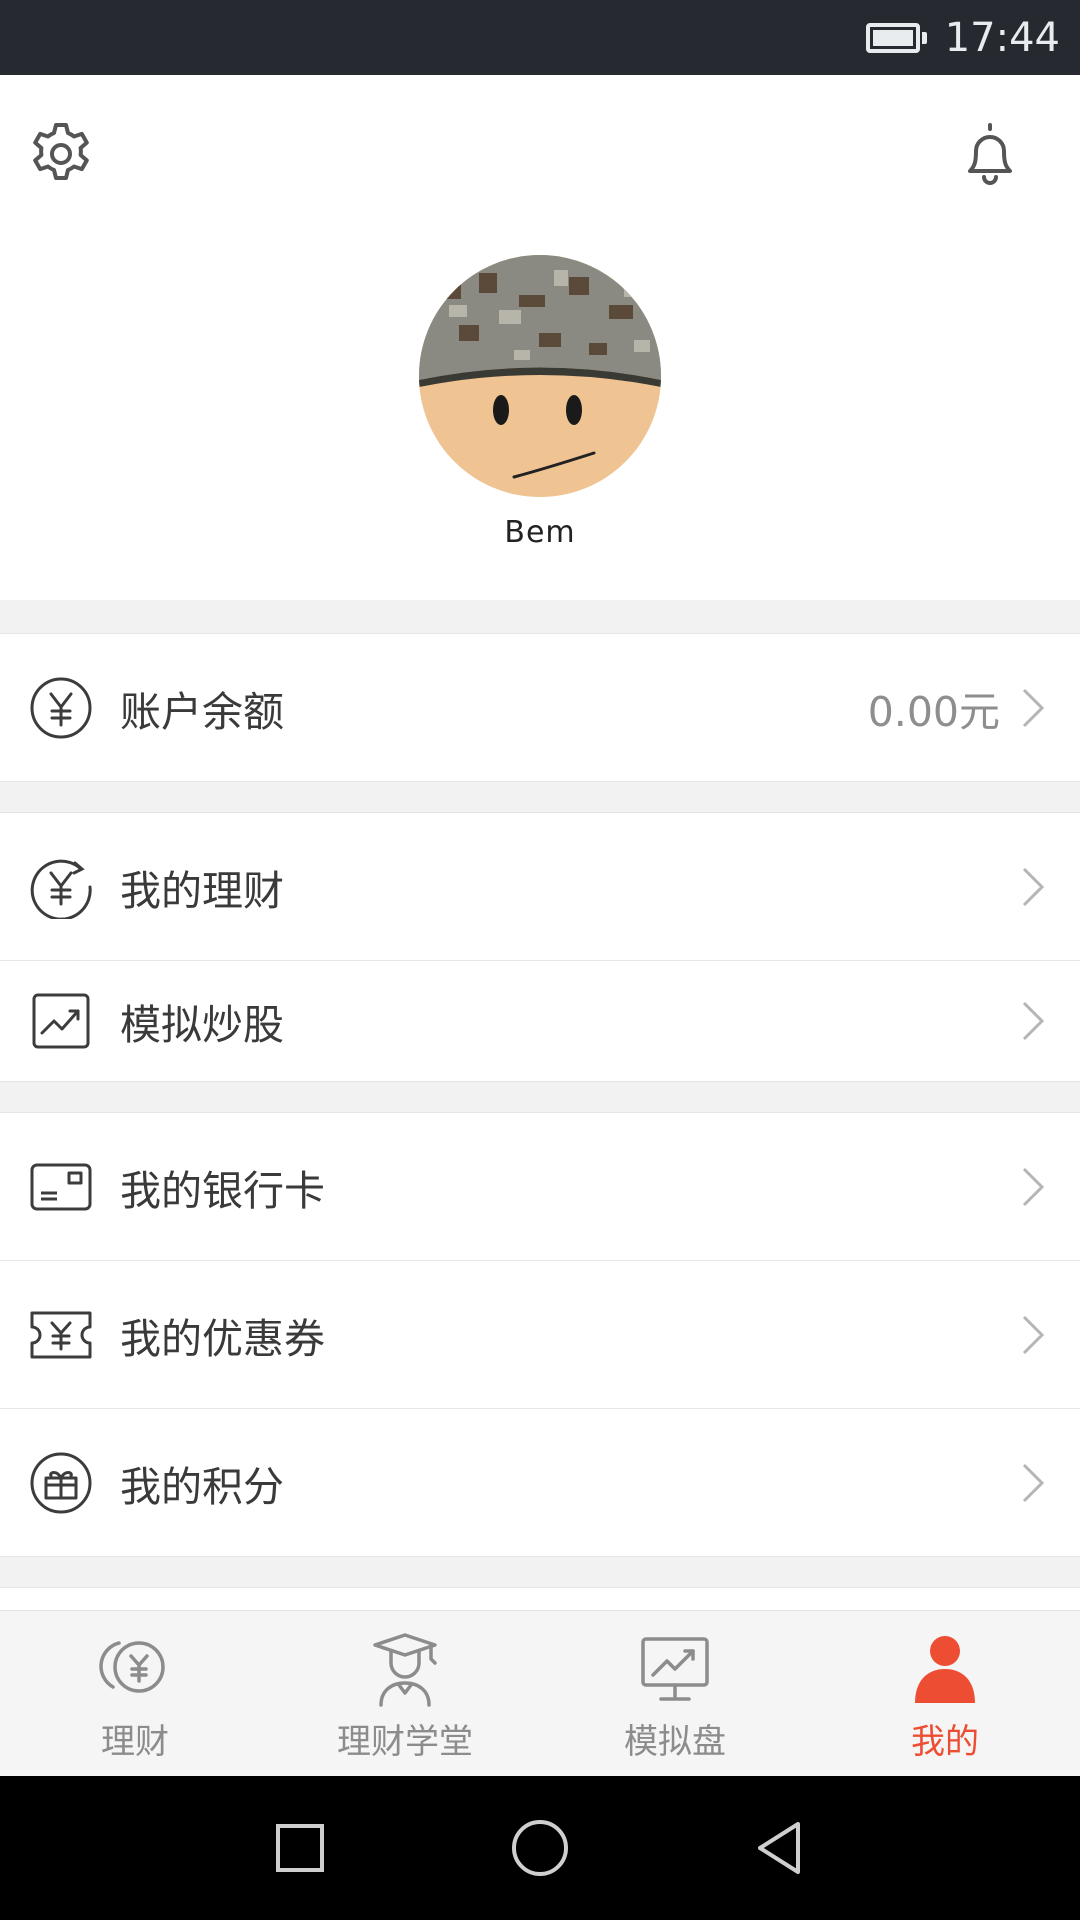  What do you see at coordinates (990, 154) in the screenshot?
I see `bell-icon` at bounding box center [990, 154].